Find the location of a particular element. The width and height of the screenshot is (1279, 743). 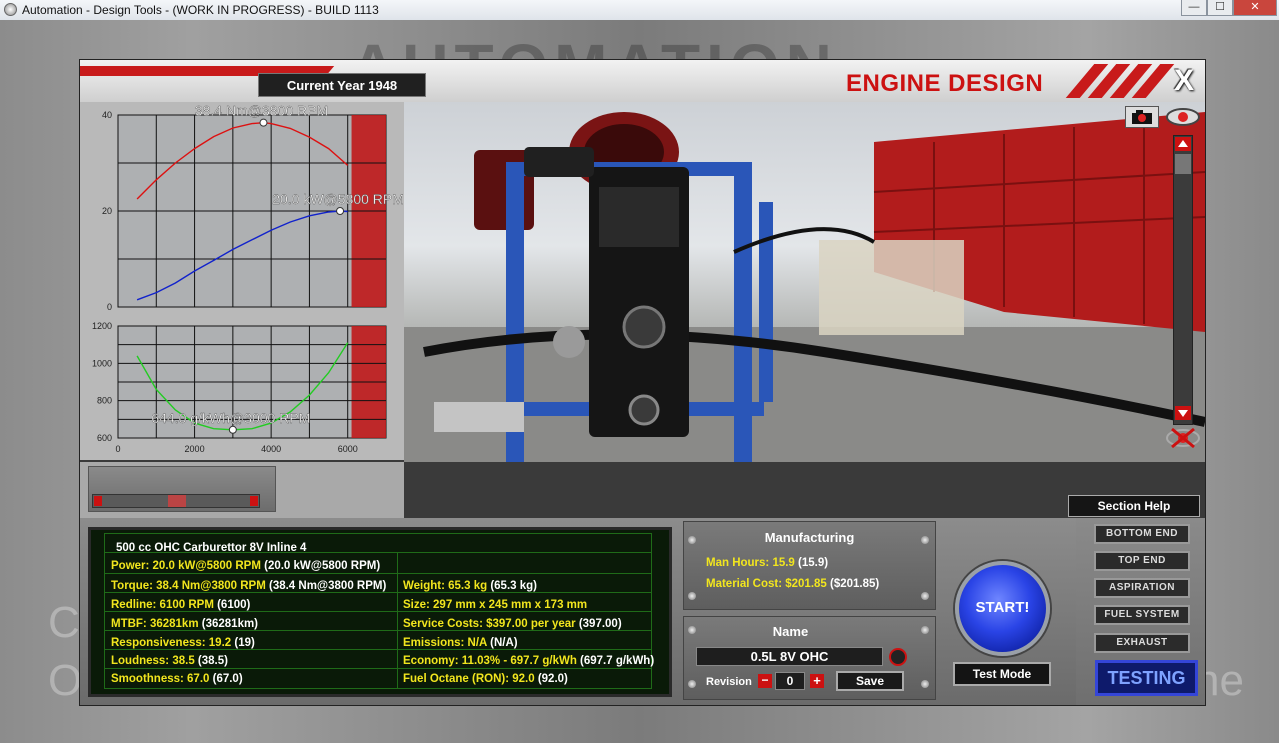

x-tick-label: 2000 is located at coordinates (195, 449).